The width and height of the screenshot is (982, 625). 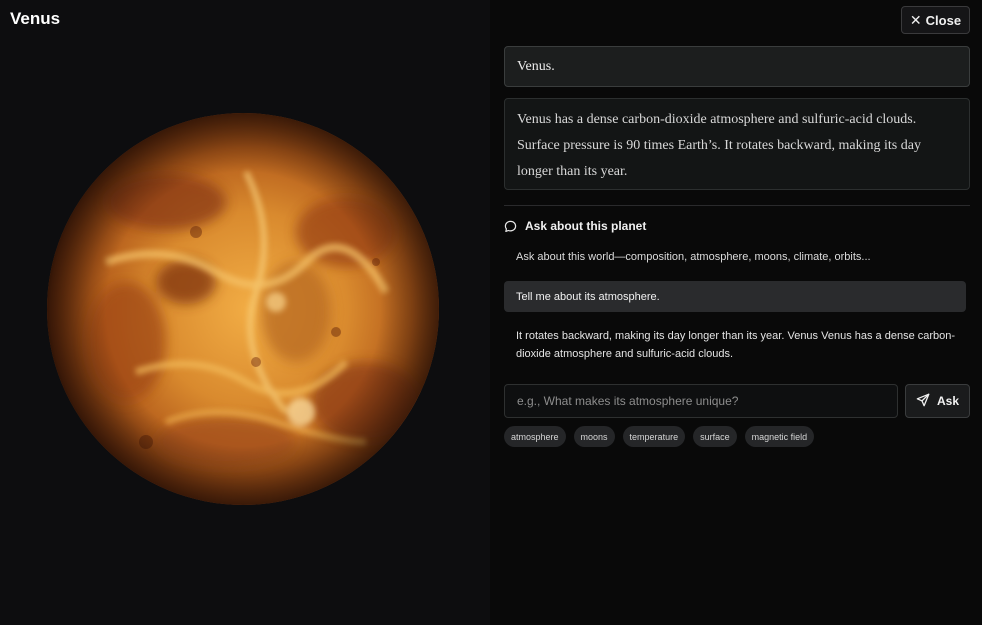 What do you see at coordinates (586, 226) in the screenshot?
I see `ask-heading: Ask about this planet` at bounding box center [586, 226].